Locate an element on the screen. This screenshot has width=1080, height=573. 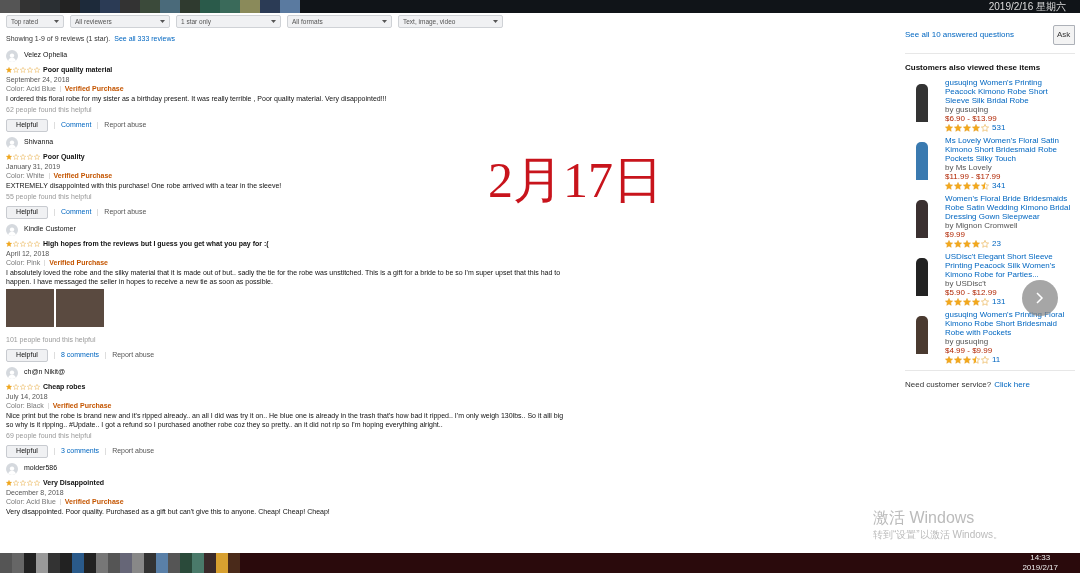
rating-count-link: 131 is located at coordinates (999, 301).